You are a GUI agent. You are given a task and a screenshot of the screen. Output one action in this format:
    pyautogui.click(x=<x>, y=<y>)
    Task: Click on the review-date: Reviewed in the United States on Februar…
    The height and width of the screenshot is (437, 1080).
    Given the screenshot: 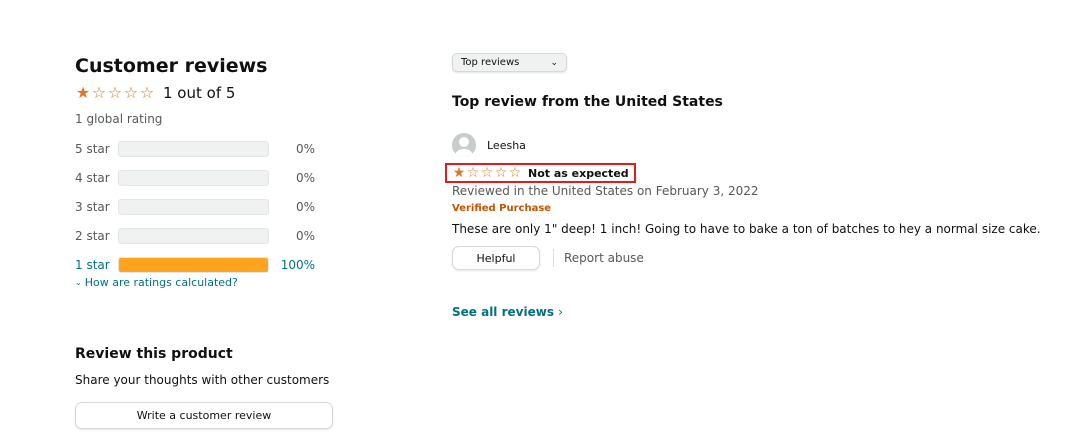 What is the action you would take?
    pyautogui.click(x=605, y=191)
    